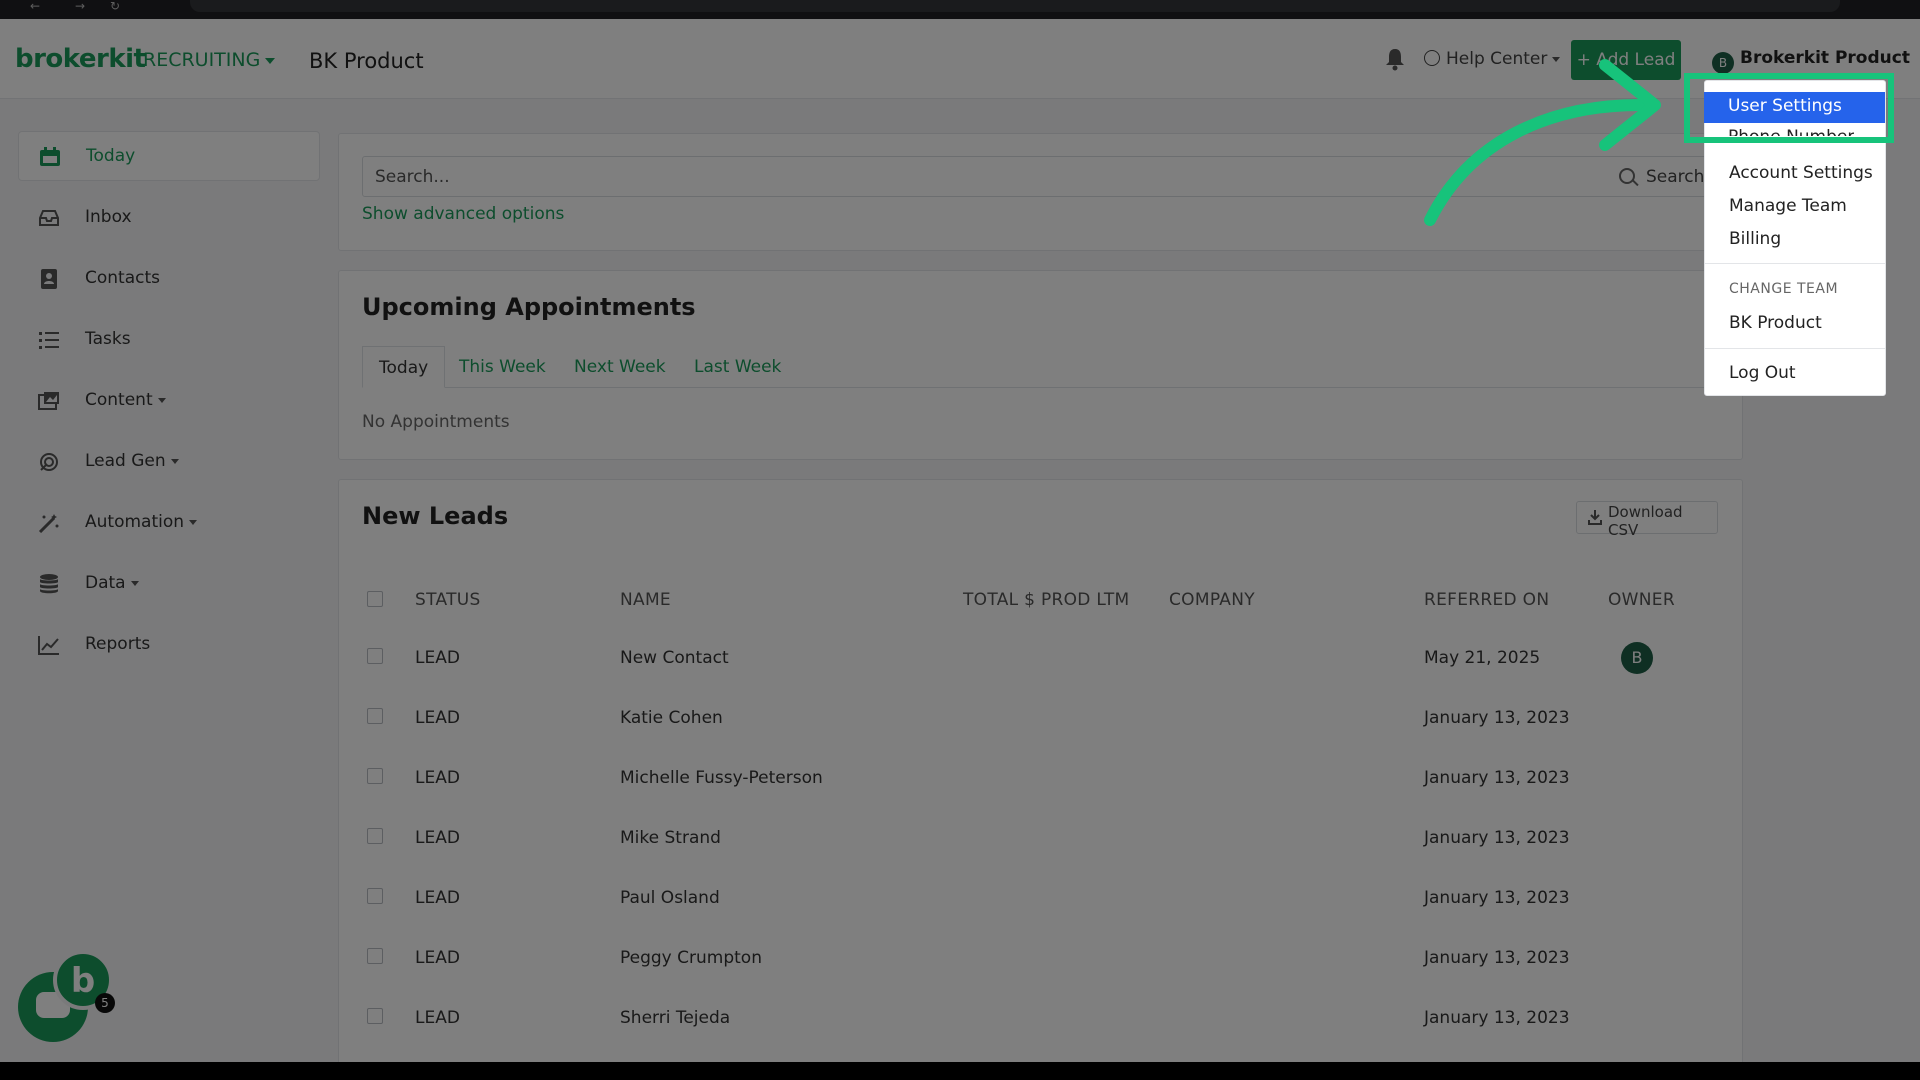 The width and height of the screenshot is (1920, 1080). What do you see at coordinates (1788, 206) in the screenshot?
I see `menu-item-manage-team: Manage Team` at bounding box center [1788, 206].